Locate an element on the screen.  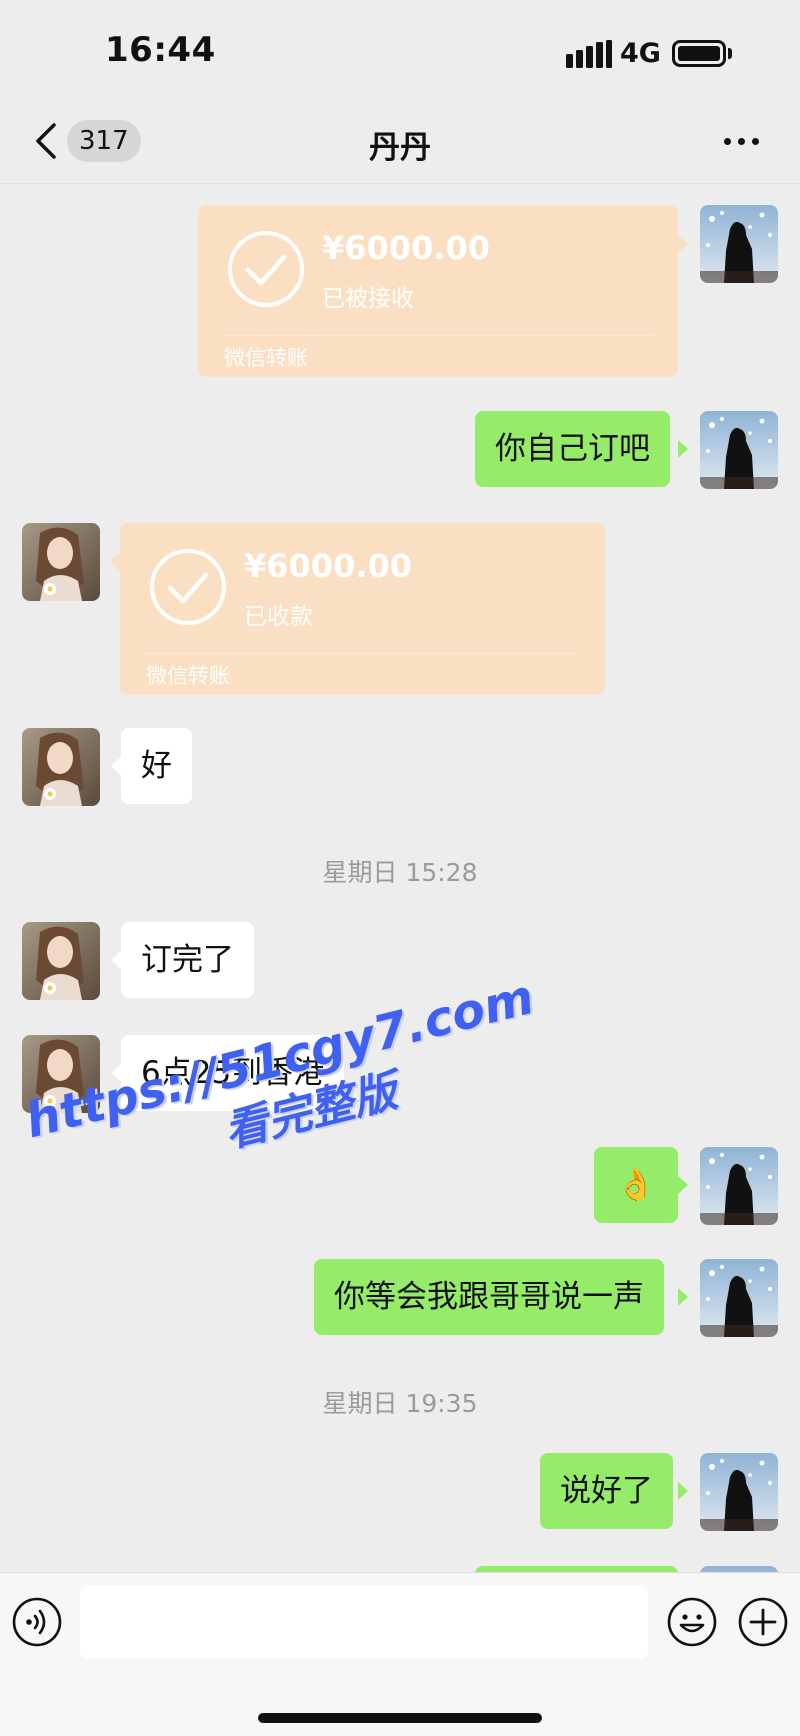
voice-icon is located at coordinates (37, 1622).